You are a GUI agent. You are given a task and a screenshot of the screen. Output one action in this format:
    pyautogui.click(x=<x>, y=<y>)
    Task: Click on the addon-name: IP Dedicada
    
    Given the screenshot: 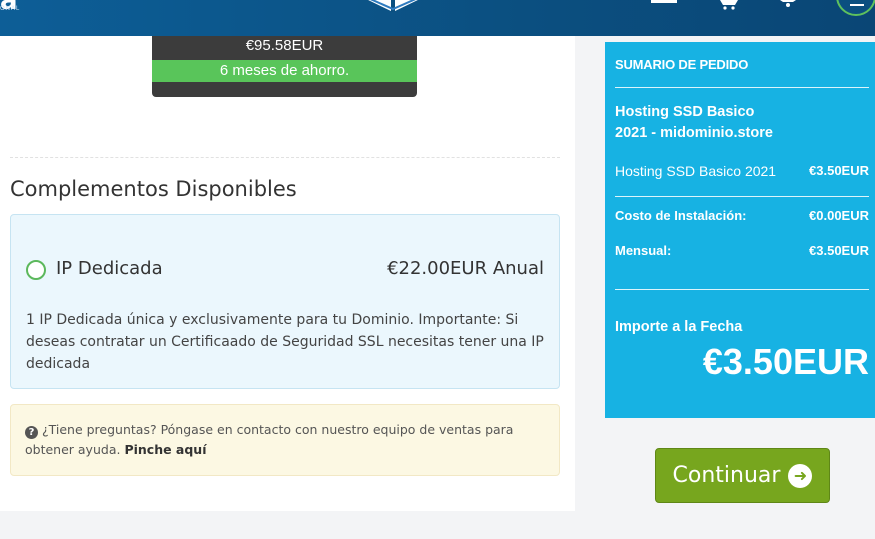 What is the action you would take?
    pyautogui.click(x=109, y=268)
    